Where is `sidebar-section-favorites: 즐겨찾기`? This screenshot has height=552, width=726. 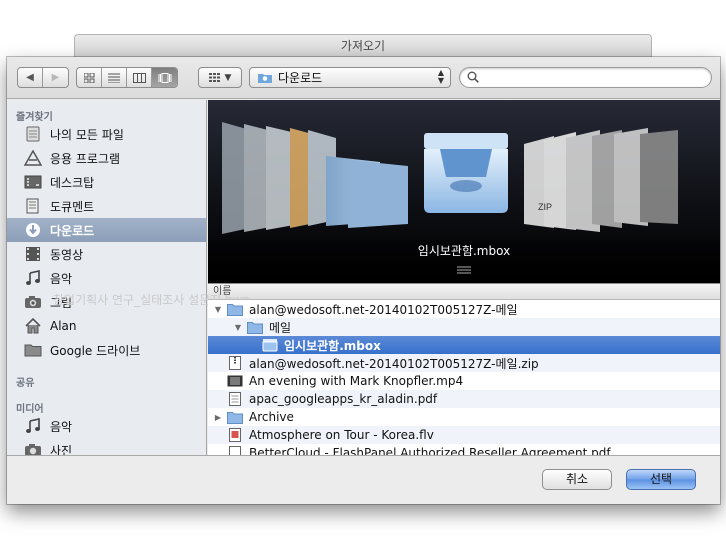
sidebar-section-favorites: 즐겨찾기 is located at coordinates (34, 117).